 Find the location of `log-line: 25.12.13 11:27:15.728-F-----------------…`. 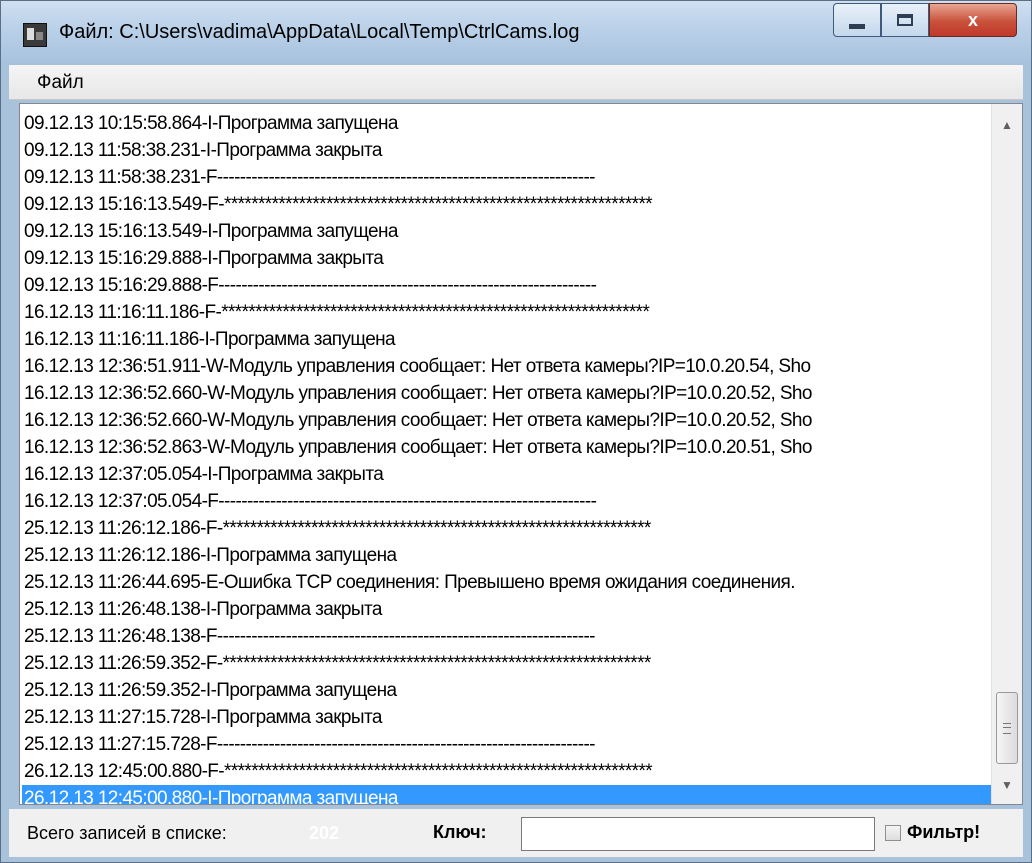

log-line: 25.12.13 11:27:15.728-F-----------------… is located at coordinates (507, 744).